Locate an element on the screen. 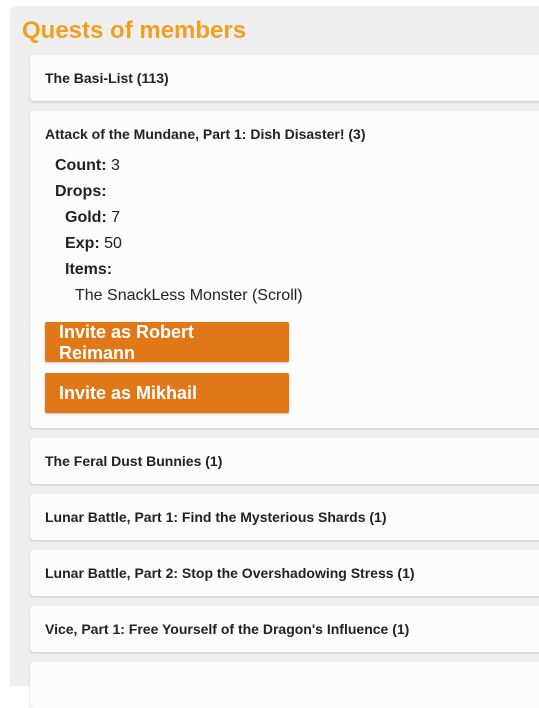 The height and width of the screenshot is (708, 539). section-title: Quests of members is located at coordinates (134, 30).